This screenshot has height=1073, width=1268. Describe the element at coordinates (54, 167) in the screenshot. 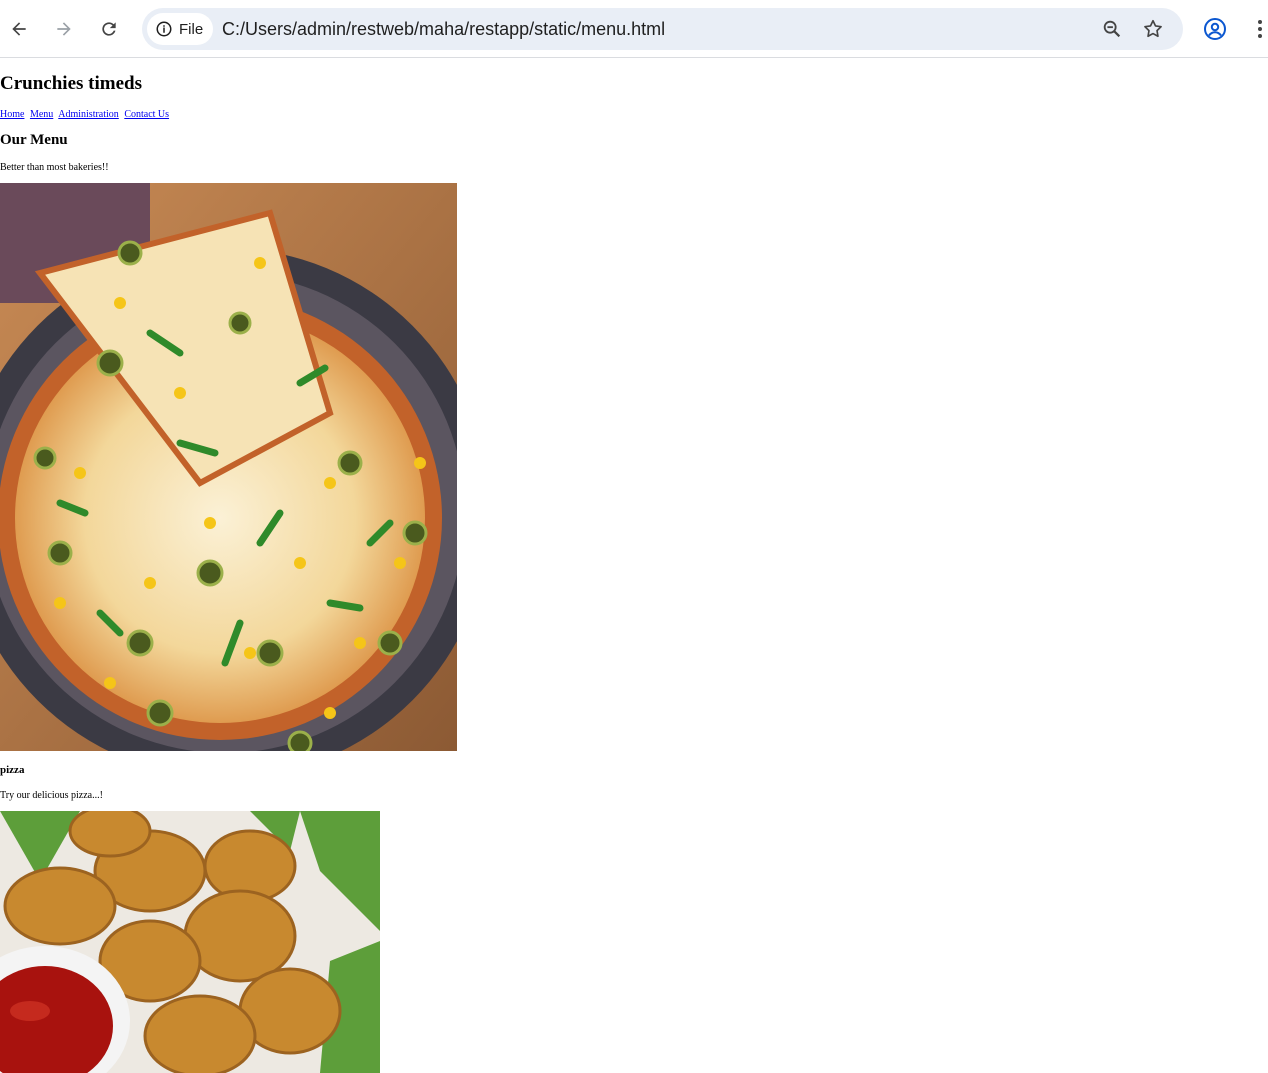

I see `menu-tagline: Better than most bakeries!!` at that location.